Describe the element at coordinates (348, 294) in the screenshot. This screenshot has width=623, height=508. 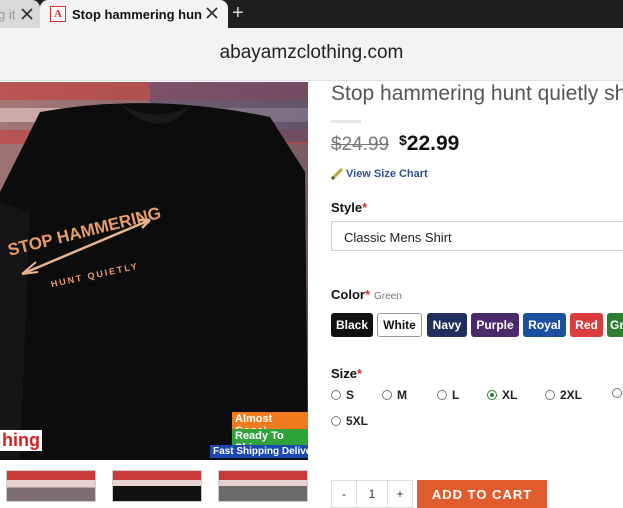
I see `color-label-text: Color` at that location.